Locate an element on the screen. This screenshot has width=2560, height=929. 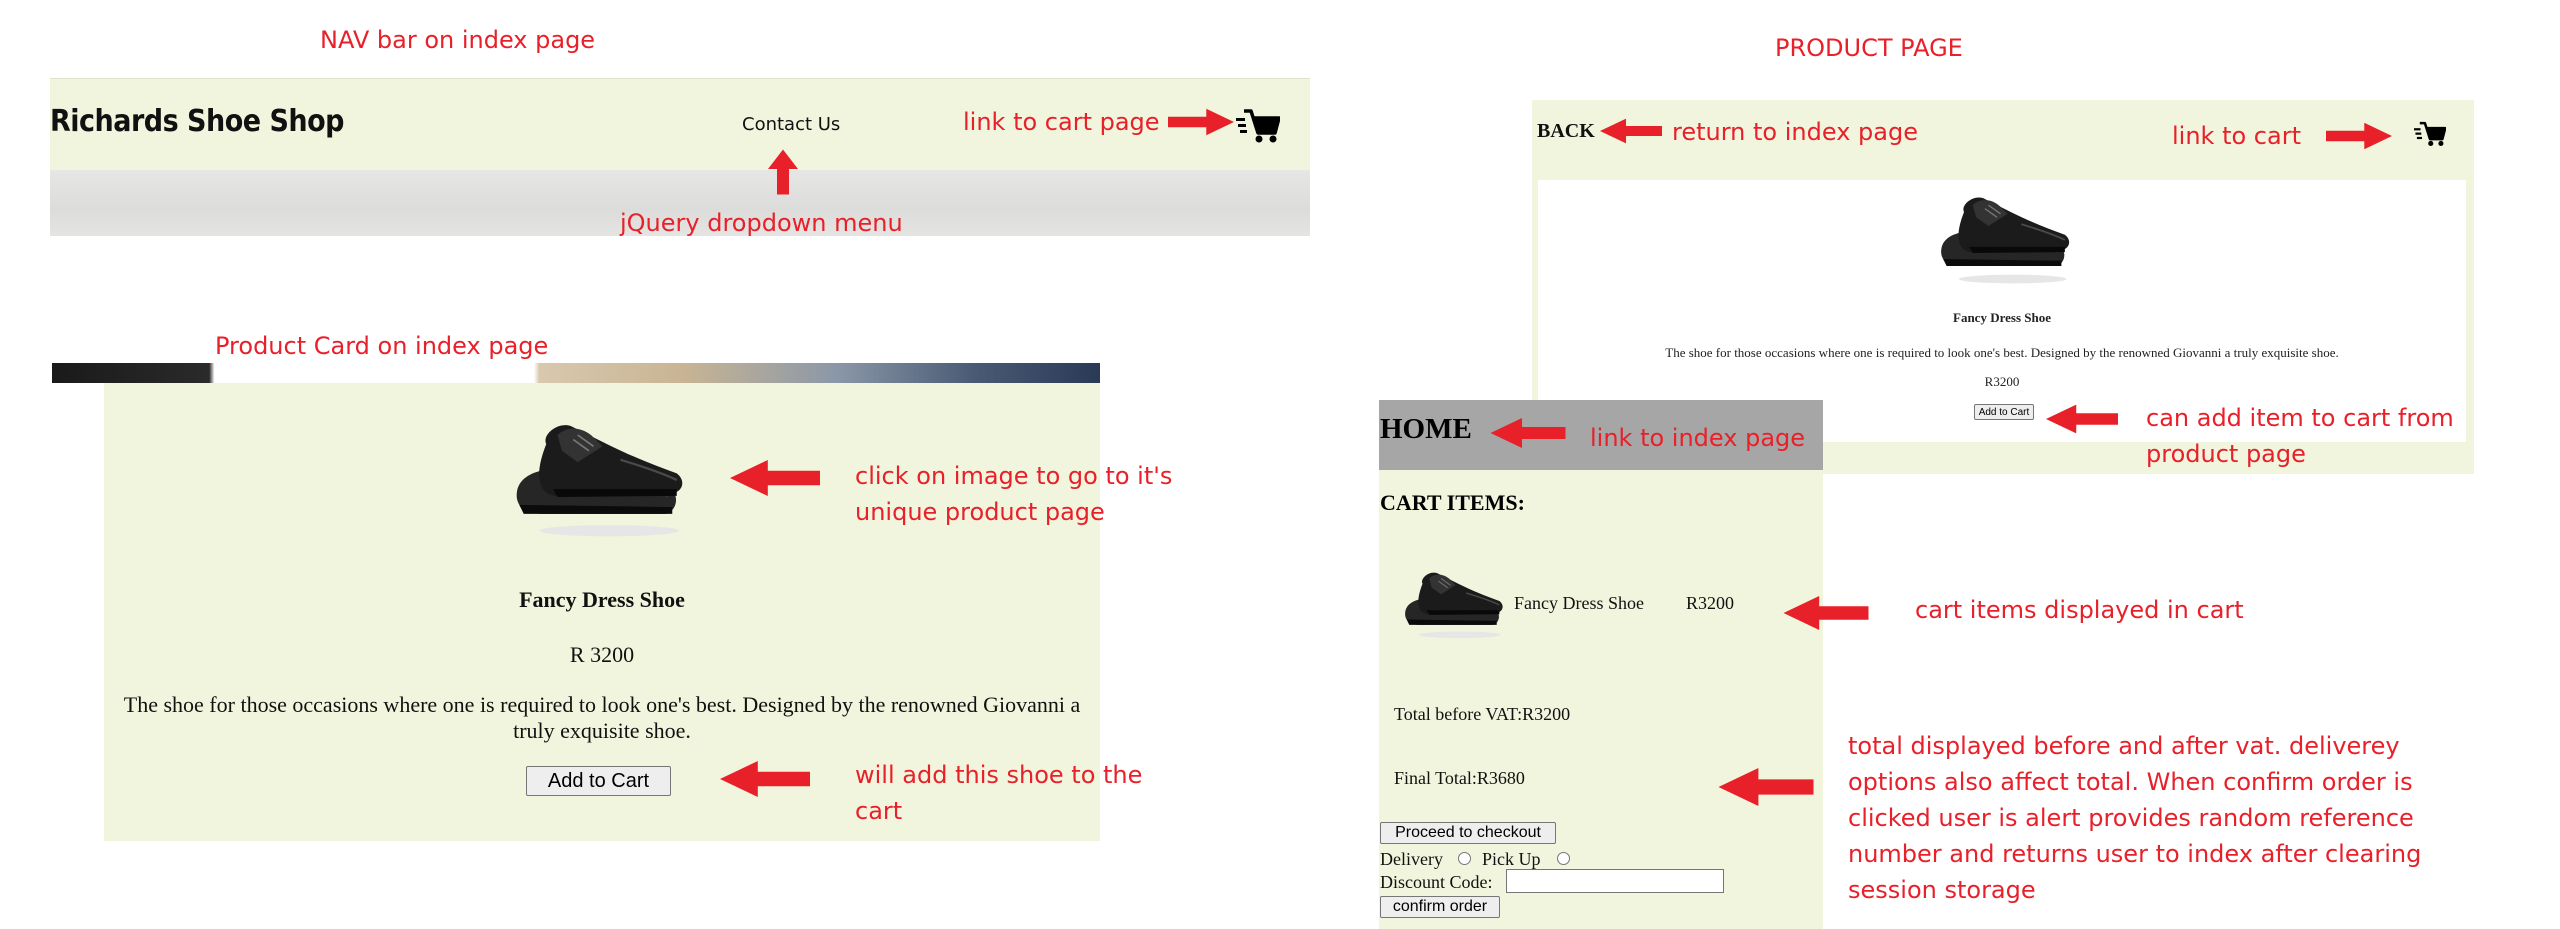
cart-icon is located at coordinates (1258, 126).